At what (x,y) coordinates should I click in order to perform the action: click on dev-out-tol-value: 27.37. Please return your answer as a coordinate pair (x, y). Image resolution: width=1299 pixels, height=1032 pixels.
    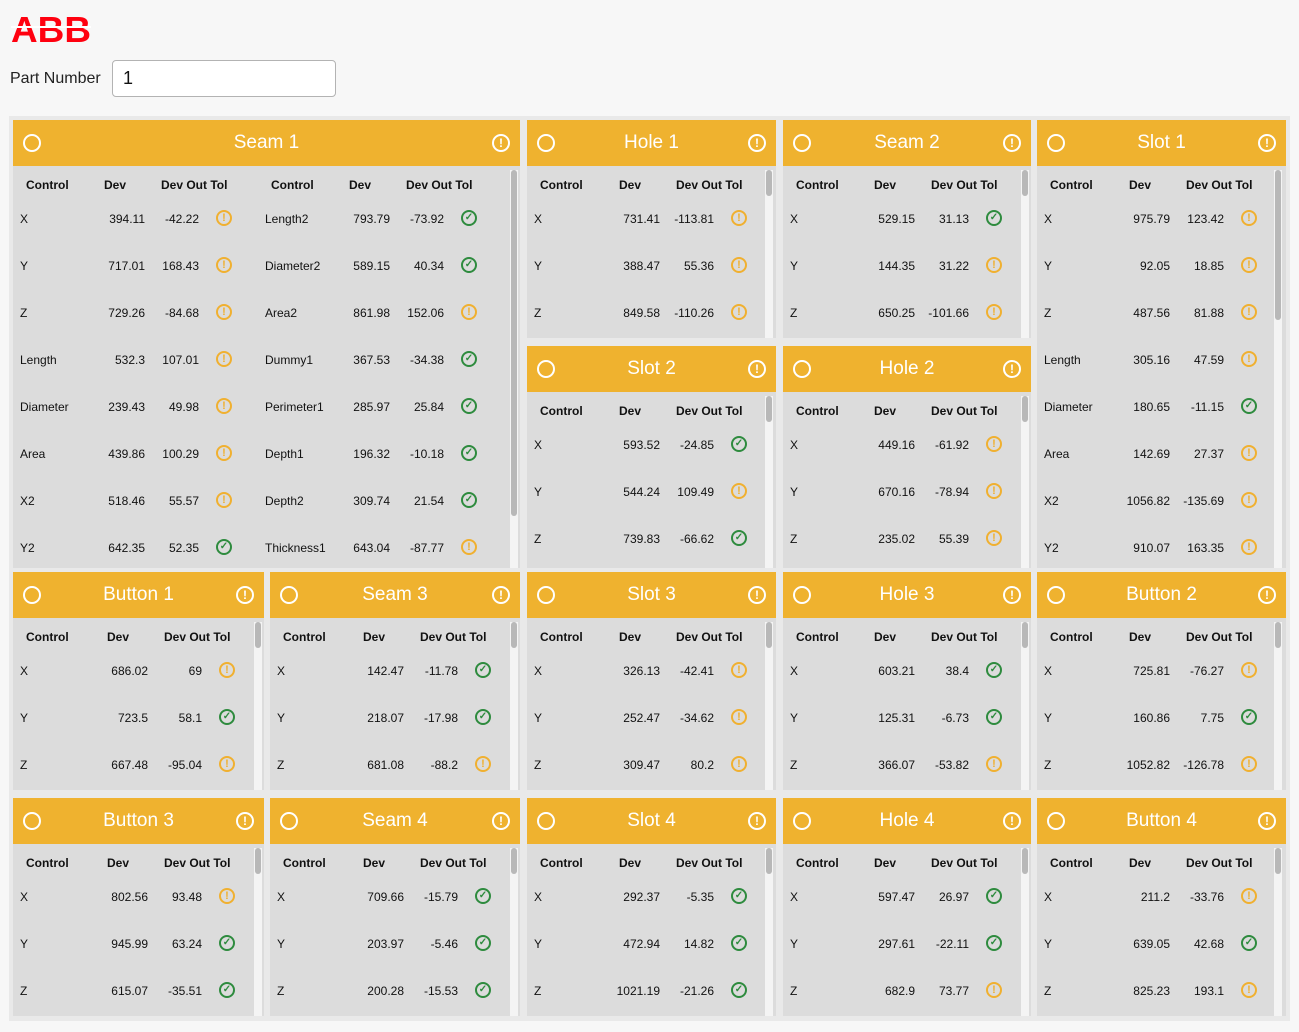
    Looking at the image, I should click on (1208, 454).